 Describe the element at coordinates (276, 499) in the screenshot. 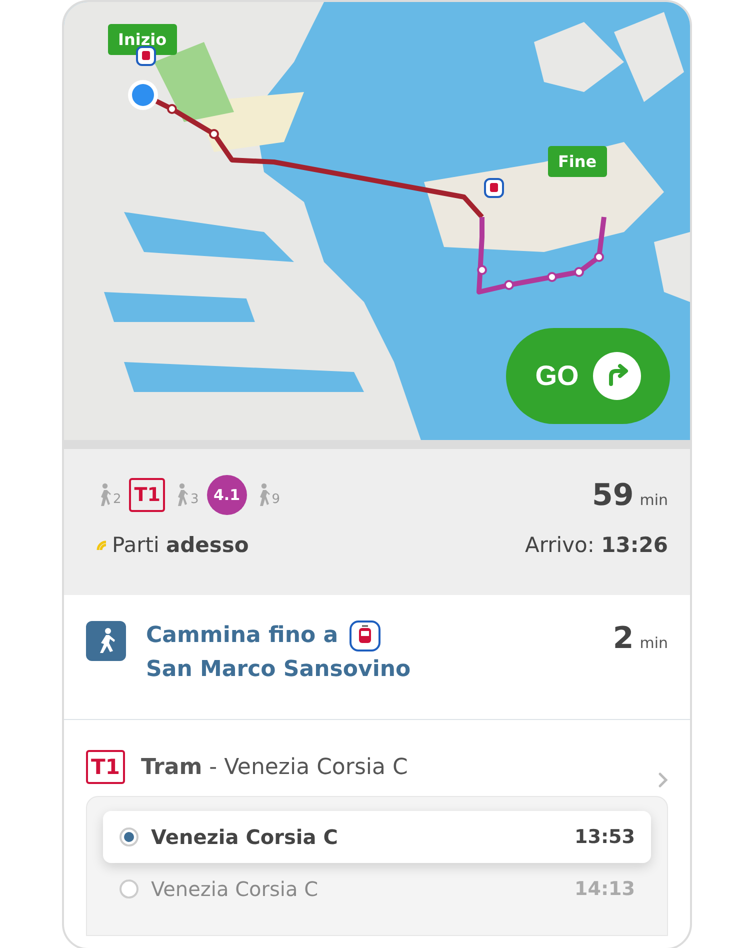

I see `walk-minutes: 9` at that location.